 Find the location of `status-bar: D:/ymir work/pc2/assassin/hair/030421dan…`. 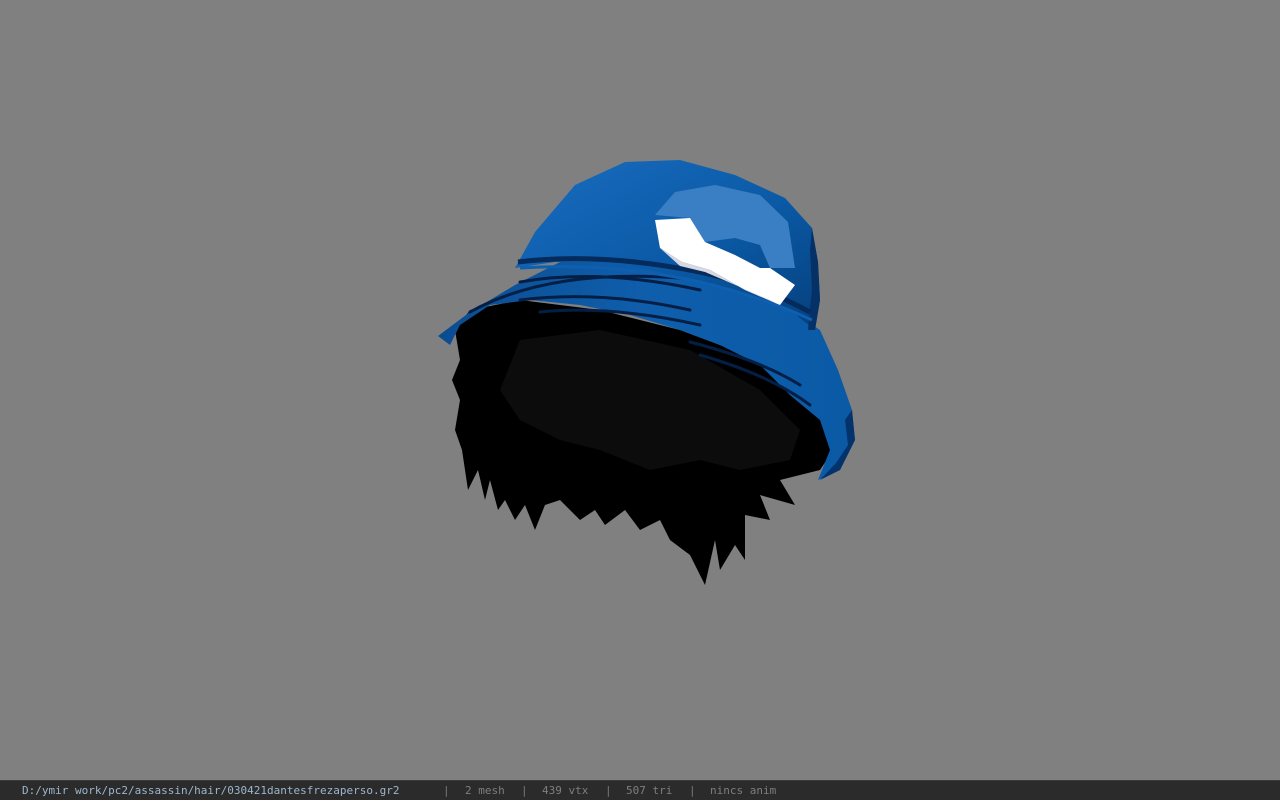

status-bar: D:/ymir work/pc2/assassin/hair/030421dan… is located at coordinates (640, 790).